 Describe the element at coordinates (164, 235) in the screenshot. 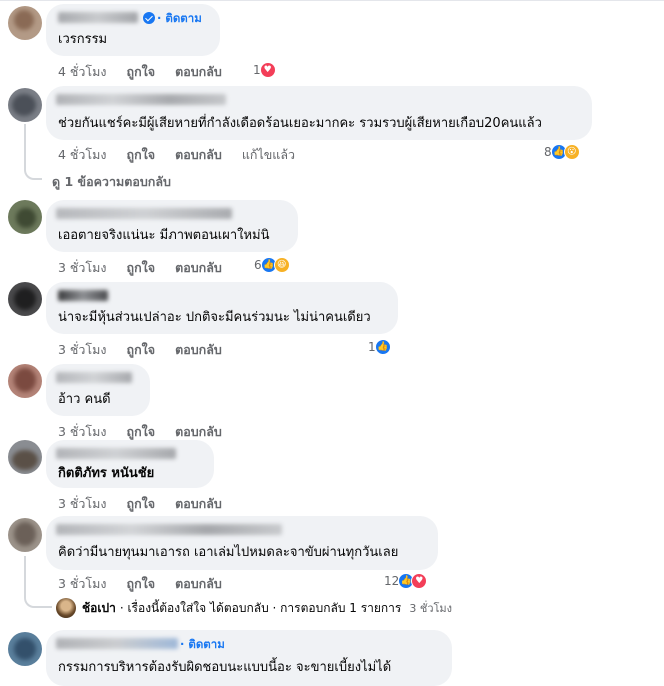

I see `comment-text: เออตายจริงแน่นะ มีภาพตอนเผาใหม่นิ` at that location.